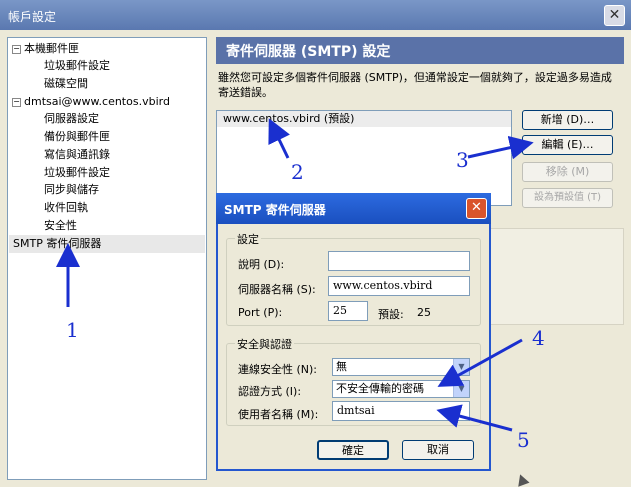  Describe the element at coordinates (462, 160) in the screenshot. I see `annotation-number-3: 3` at that location.